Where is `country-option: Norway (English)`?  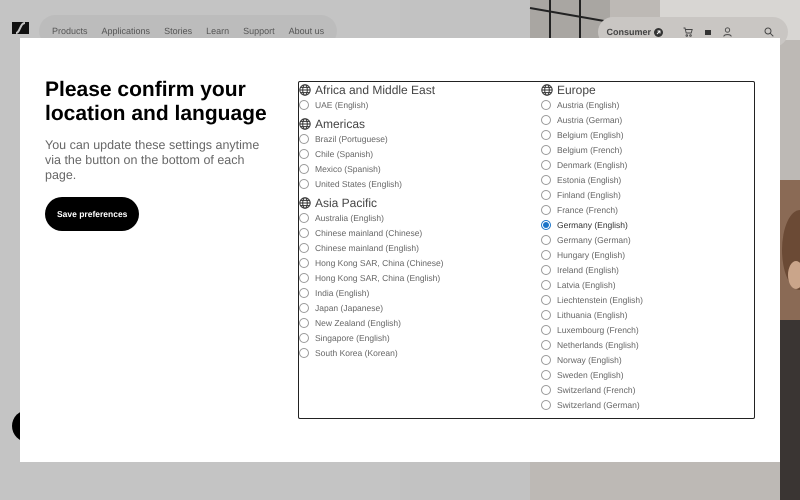
country-option: Norway (English) is located at coordinates (647, 359).